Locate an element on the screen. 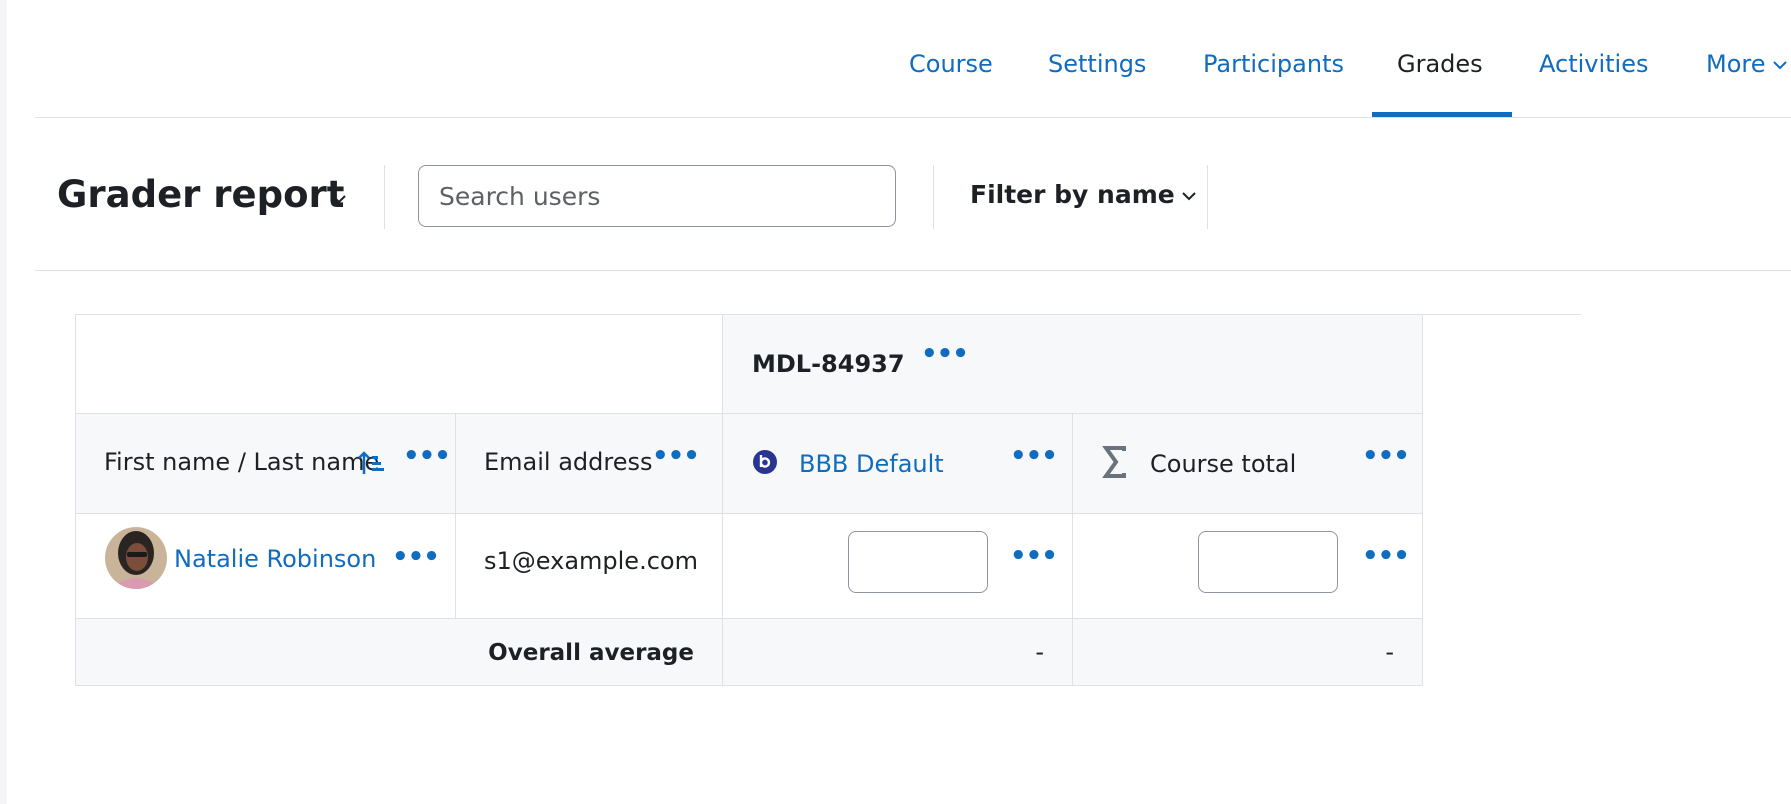  email-column-header: Email address ••• is located at coordinates (589, 464).